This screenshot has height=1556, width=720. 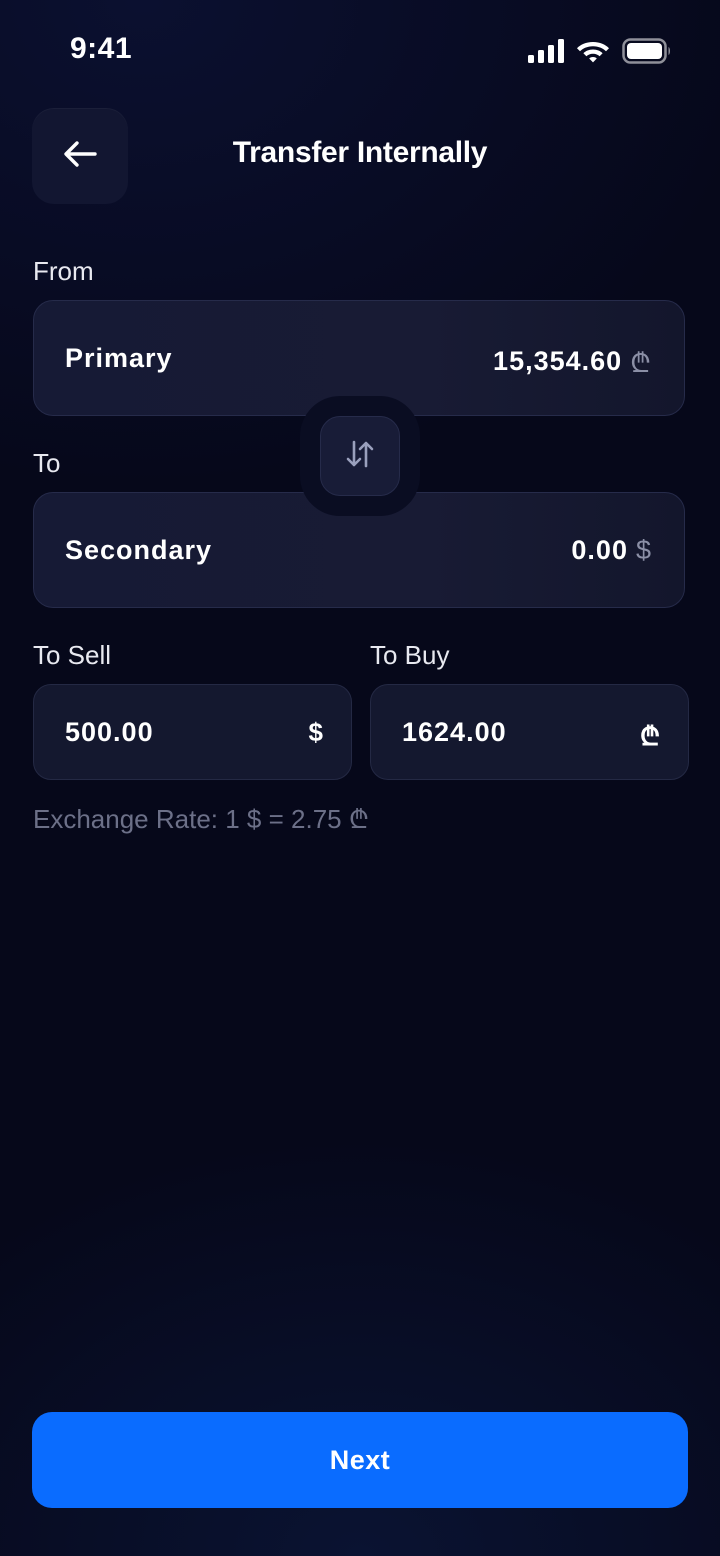 I want to click on next-button: Next, so click(x=360, y=1460).